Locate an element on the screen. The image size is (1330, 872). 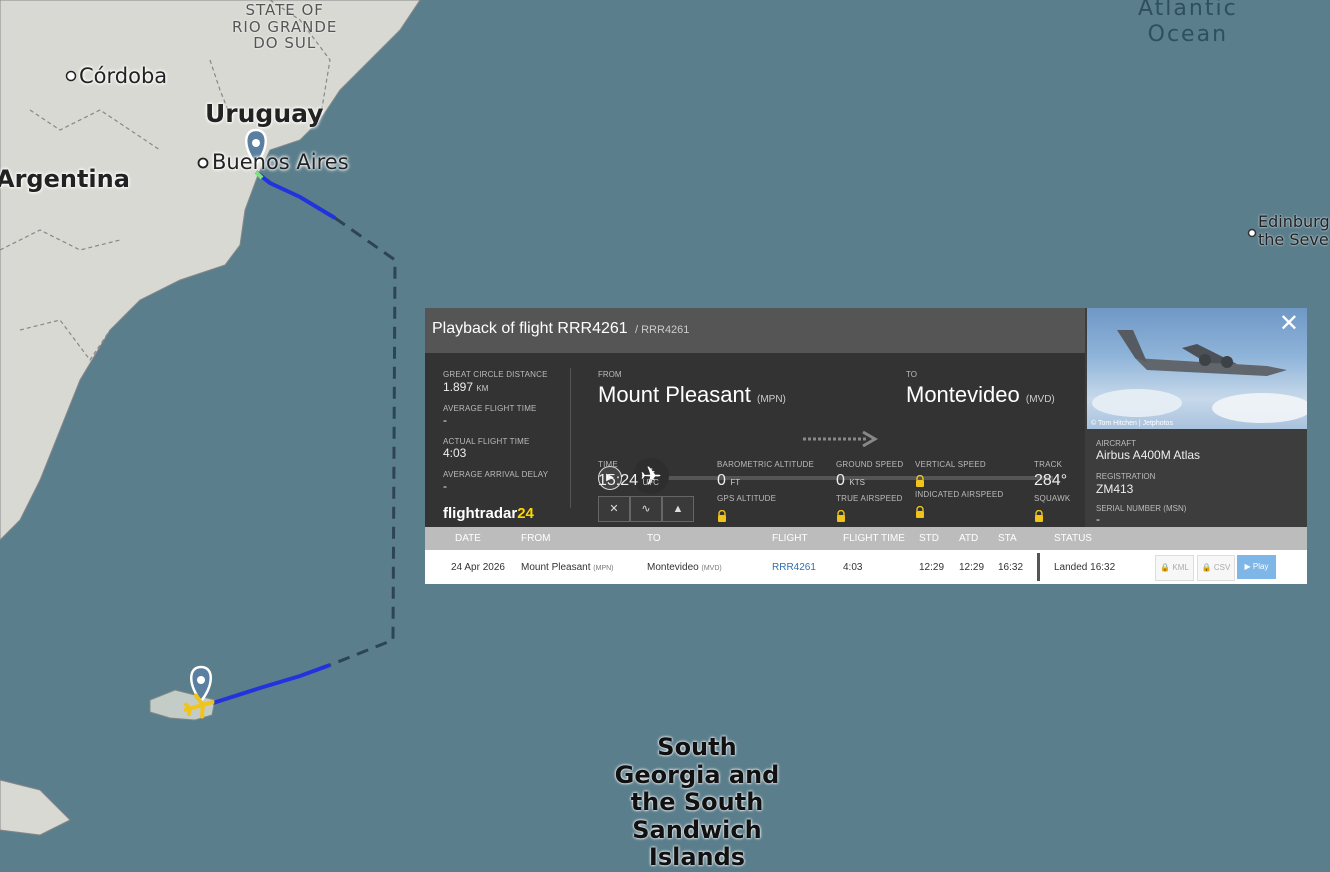
time-value: 15:24 UTC is located at coordinates (628, 480).